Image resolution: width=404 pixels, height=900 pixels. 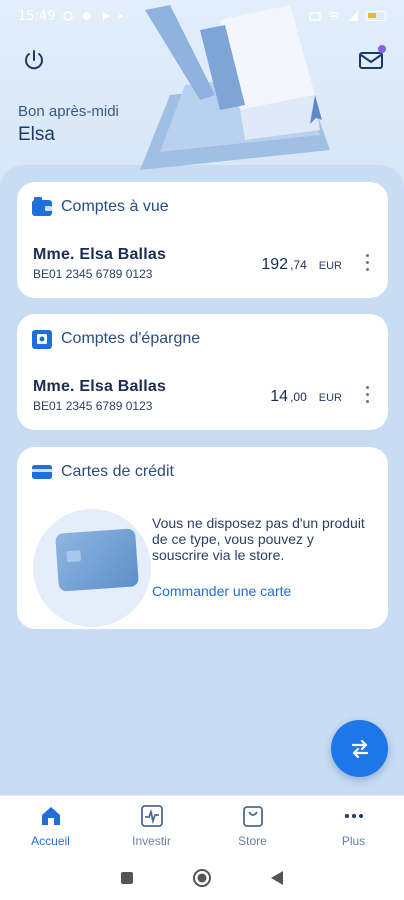 I want to click on current-accounts-header: Comptes à vue, so click(x=100, y=207).